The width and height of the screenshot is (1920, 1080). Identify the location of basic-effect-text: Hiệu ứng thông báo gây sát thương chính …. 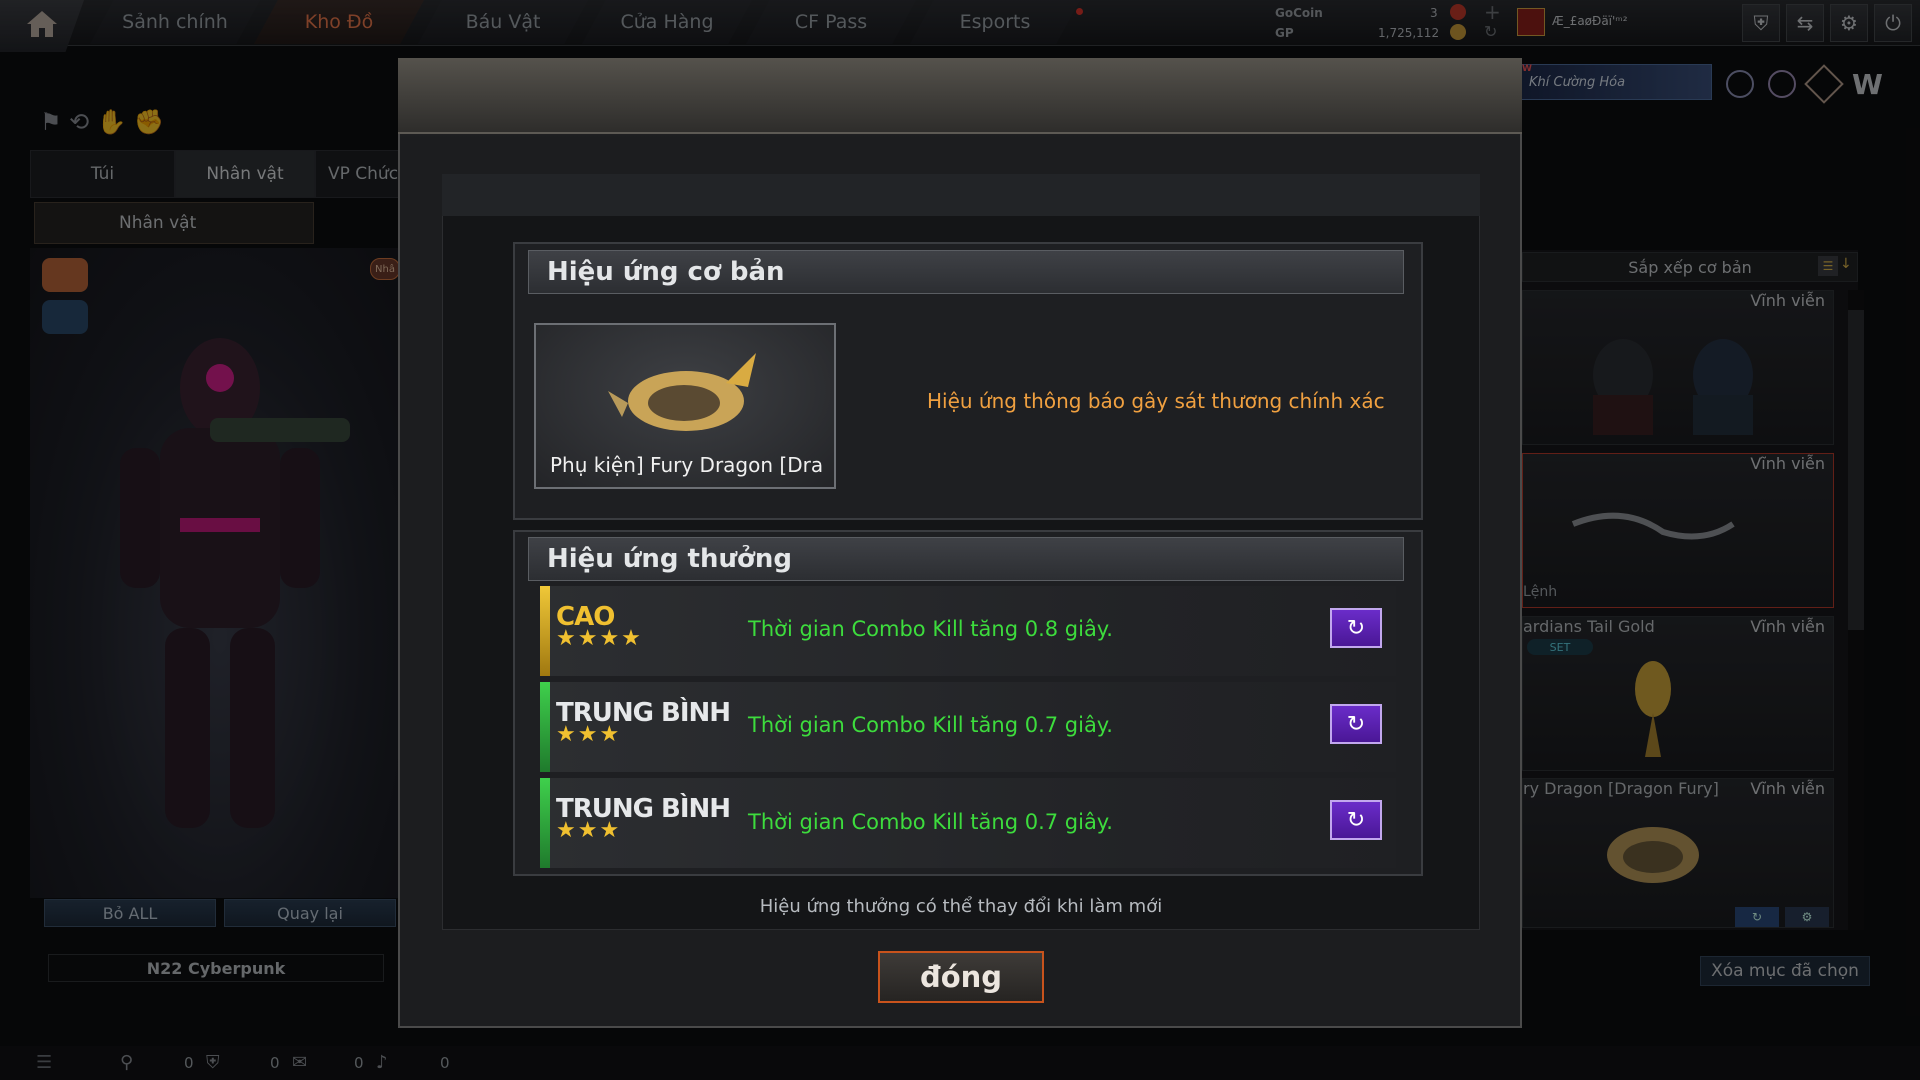
(1156, 401).